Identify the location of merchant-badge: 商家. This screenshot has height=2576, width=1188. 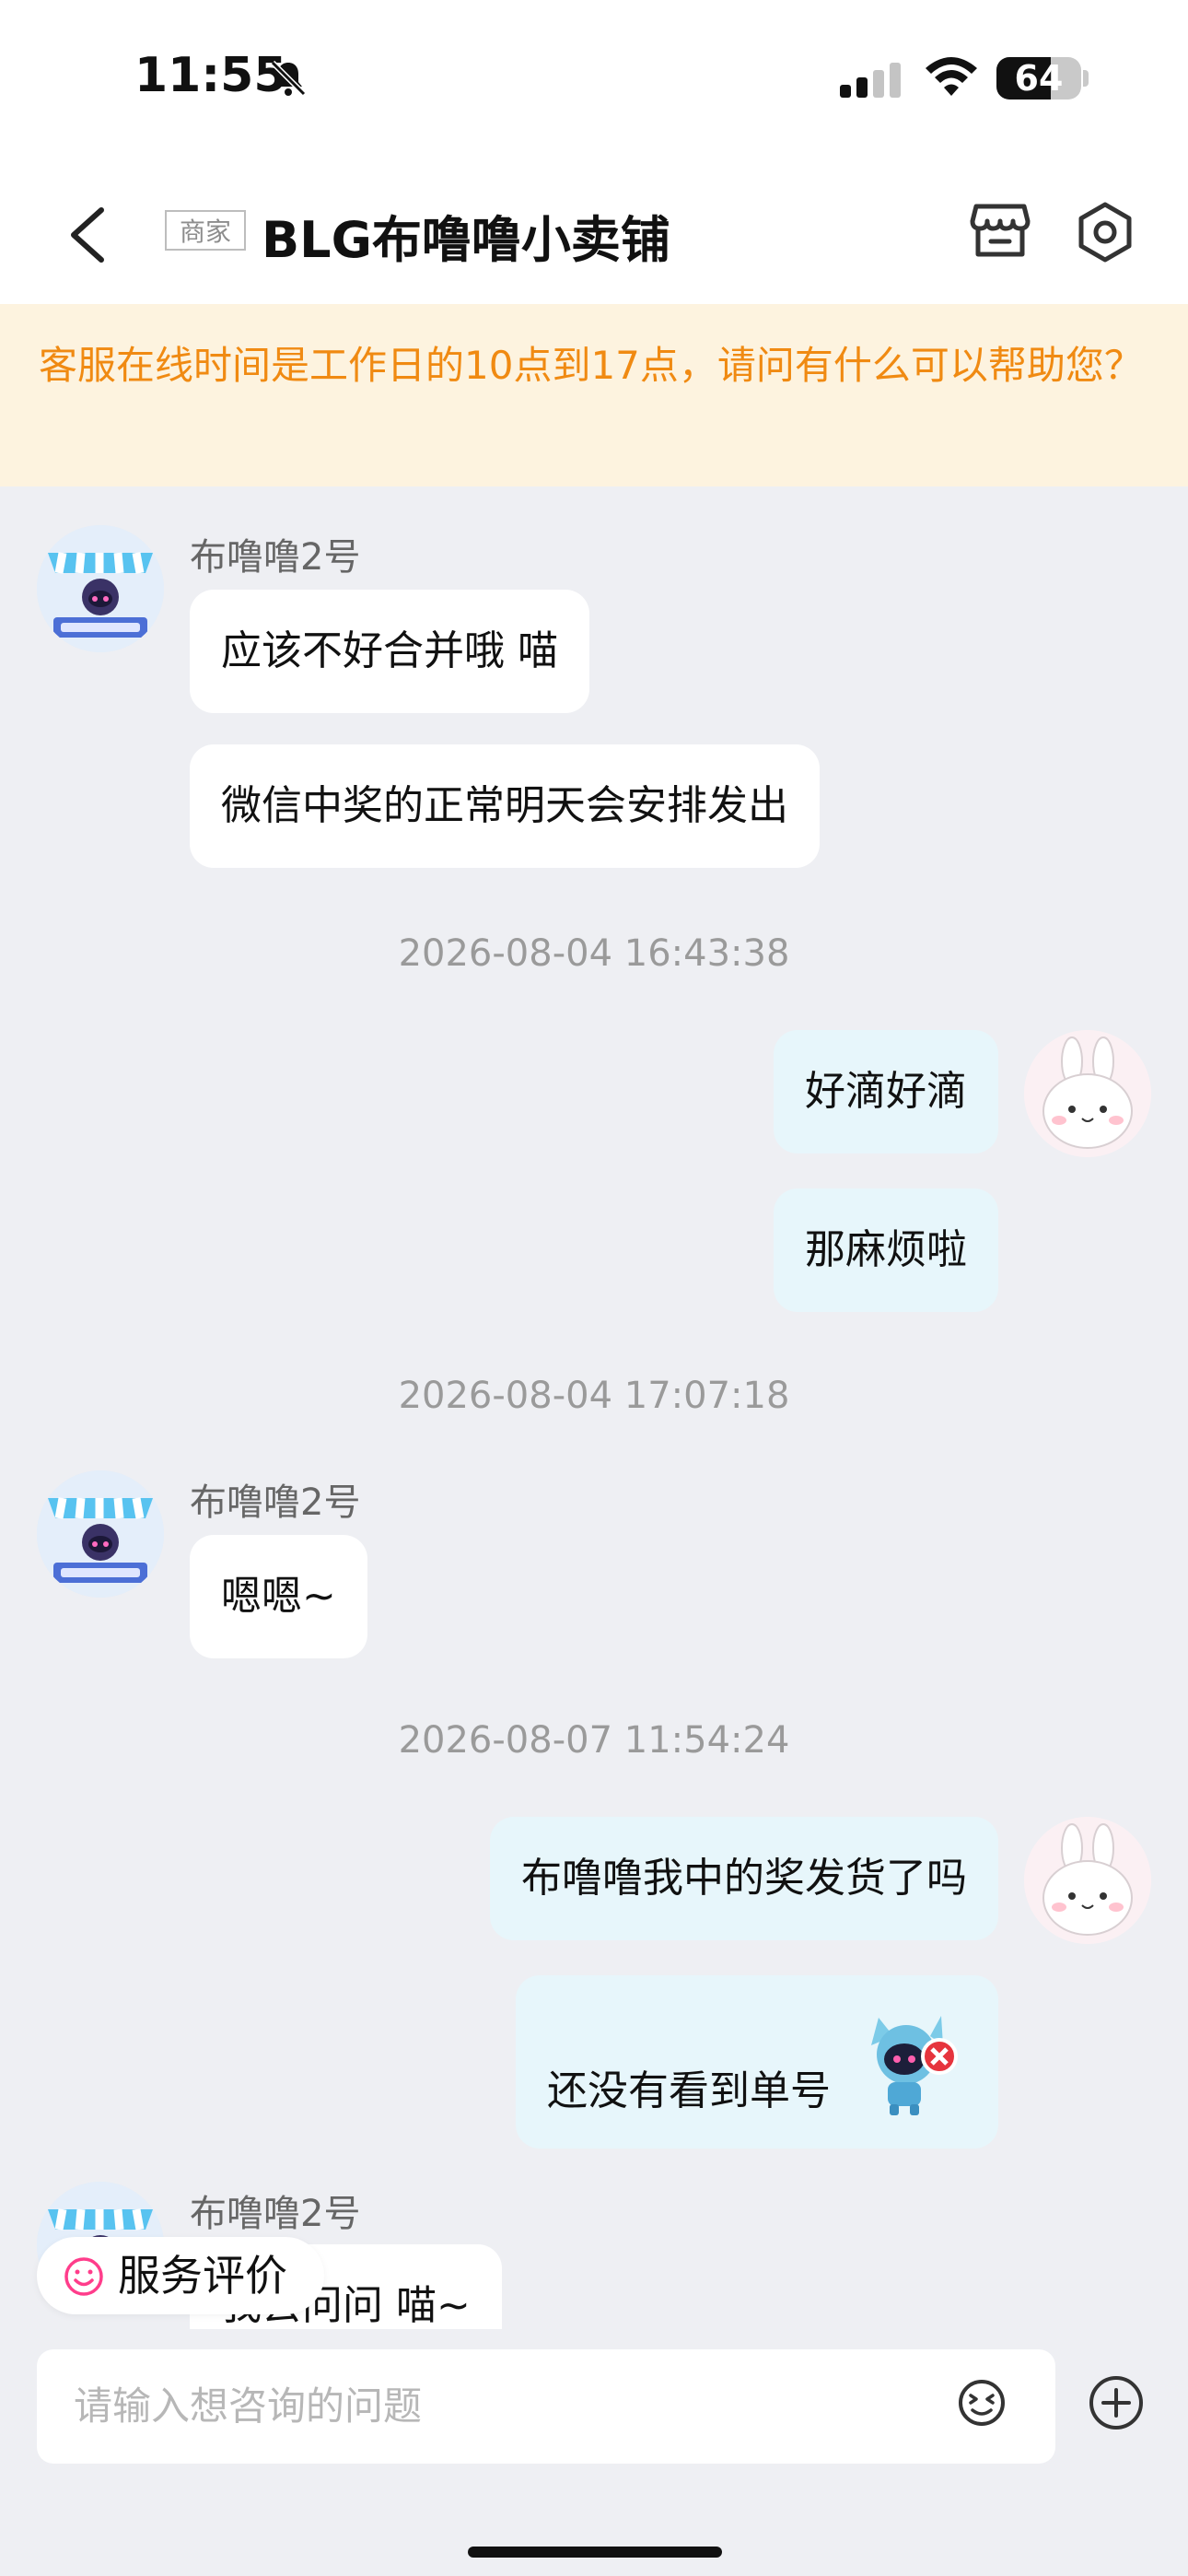
(206, 230).